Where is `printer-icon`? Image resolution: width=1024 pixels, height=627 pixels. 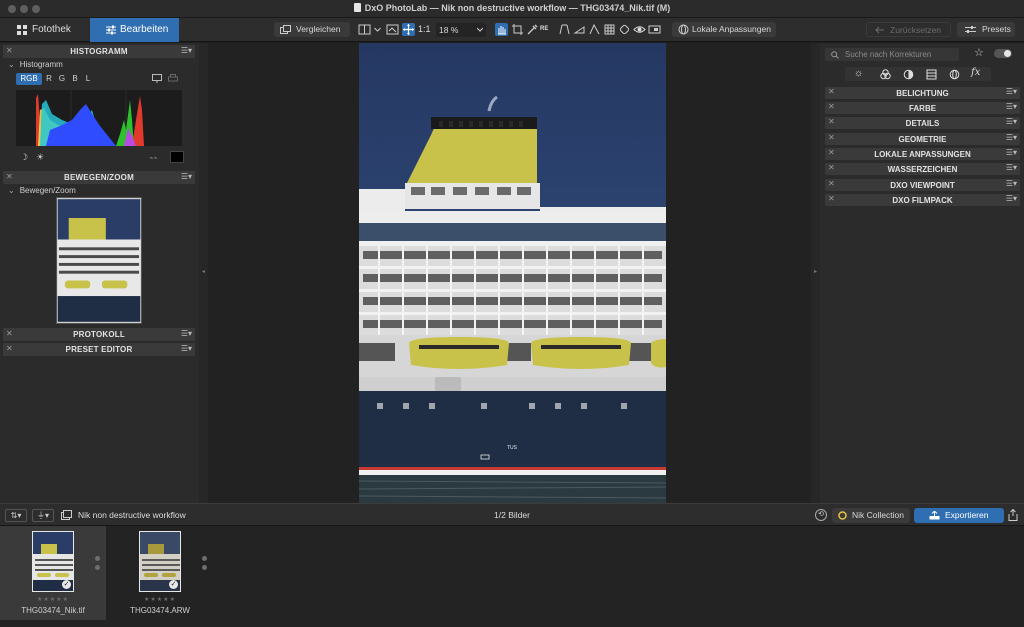
printer-icon is located at coordinates (173, 78).